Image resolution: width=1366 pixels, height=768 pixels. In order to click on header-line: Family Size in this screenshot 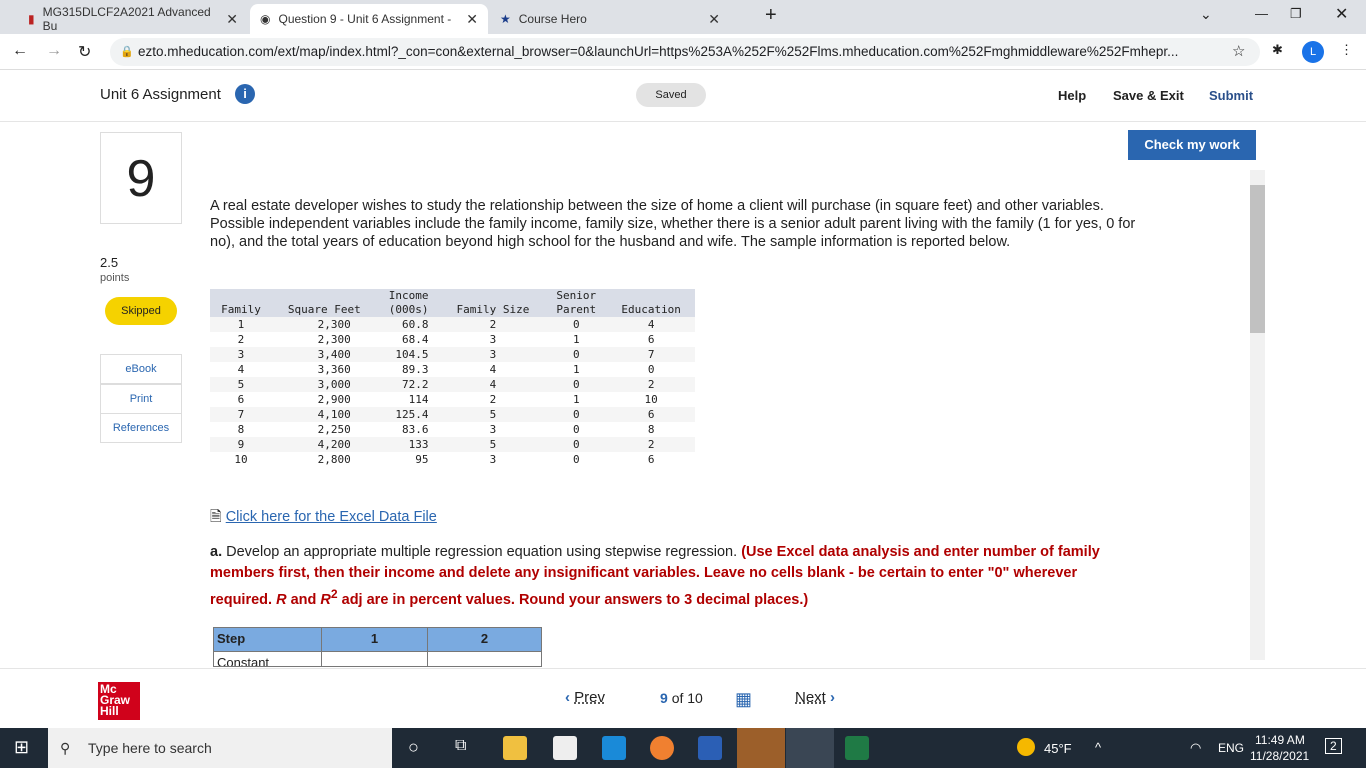, I will do `click(493, 309)`.